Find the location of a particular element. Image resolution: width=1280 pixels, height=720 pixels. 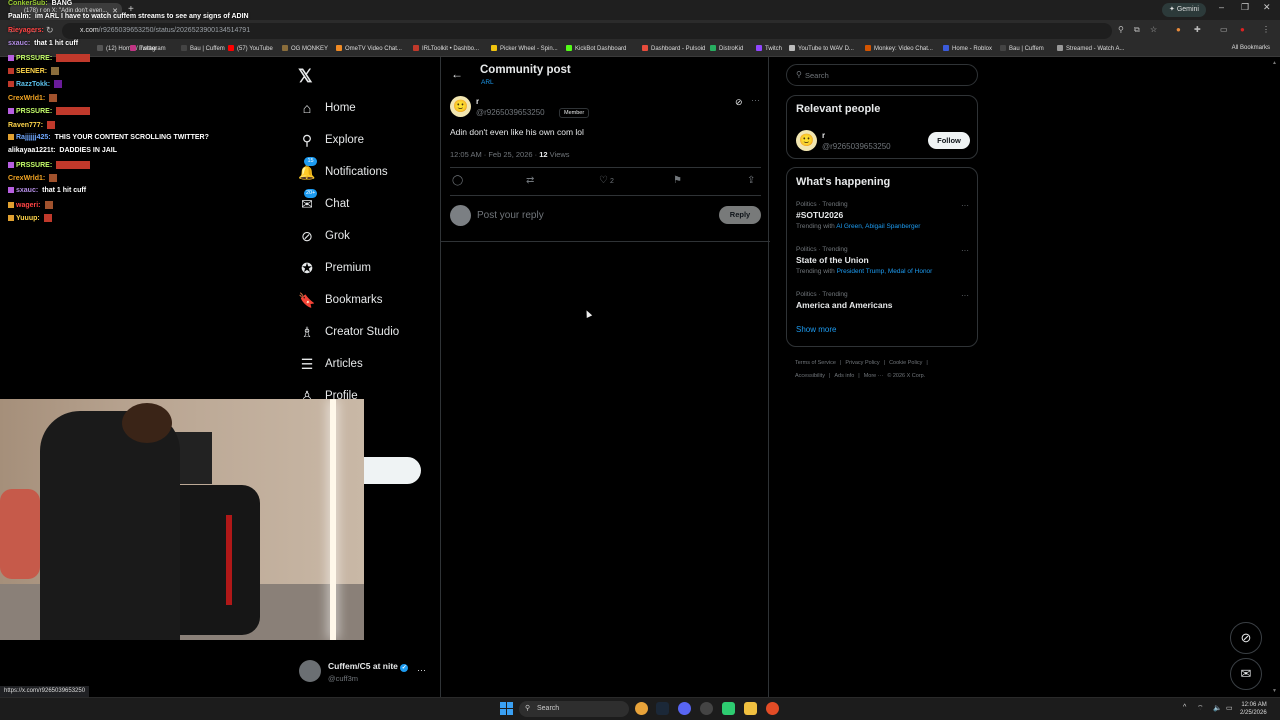

minimize-icon: – is located at coordinates (1221, 7).